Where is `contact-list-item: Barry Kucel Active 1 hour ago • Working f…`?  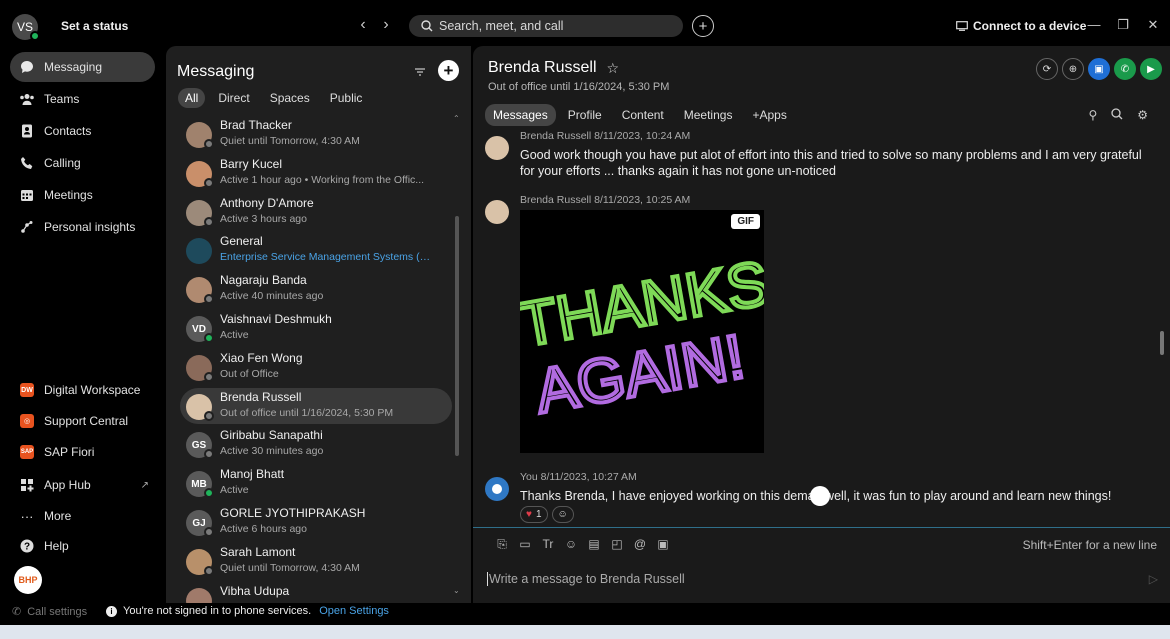 contact-list-item: Barry Kucel Active 1 hour ago • Working f… is located at coordinates (316, 173).